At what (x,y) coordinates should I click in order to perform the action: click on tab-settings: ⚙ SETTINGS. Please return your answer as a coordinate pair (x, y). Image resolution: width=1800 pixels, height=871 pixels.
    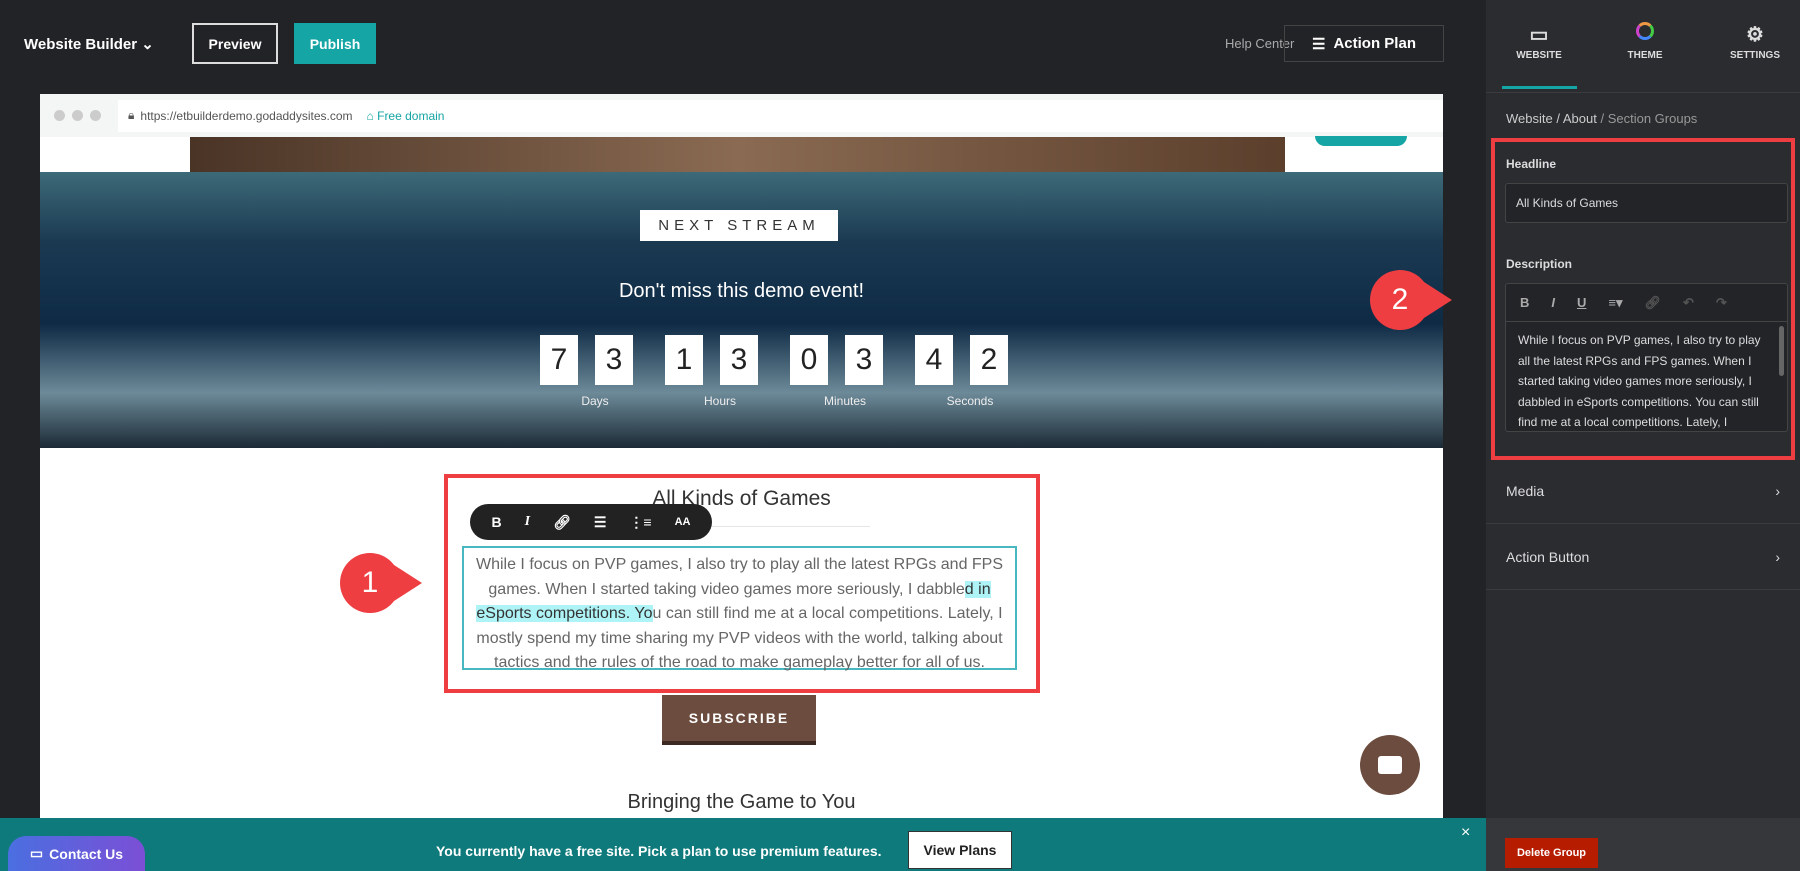
    Looking at the image, I should click on (1755, 41).